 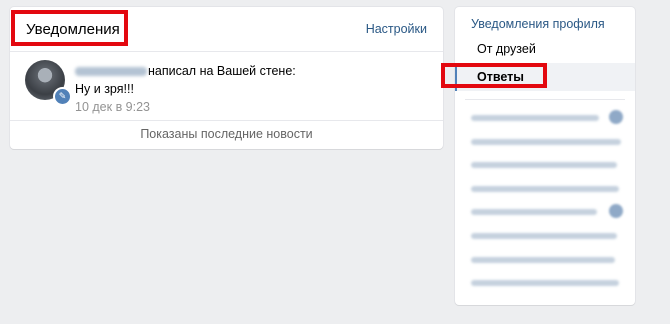 I want to click on divider, so click(x=545, y=99).